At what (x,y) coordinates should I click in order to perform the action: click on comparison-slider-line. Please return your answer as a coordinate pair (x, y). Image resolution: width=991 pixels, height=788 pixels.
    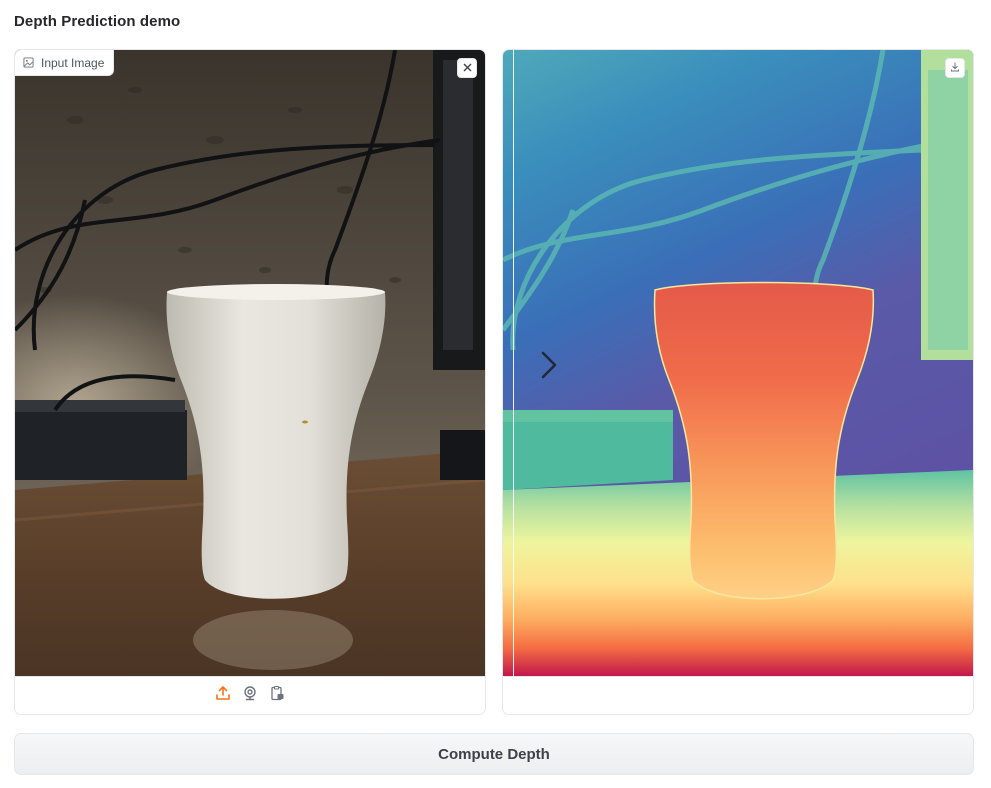
    Looking at the image, I should click on (513, 363).